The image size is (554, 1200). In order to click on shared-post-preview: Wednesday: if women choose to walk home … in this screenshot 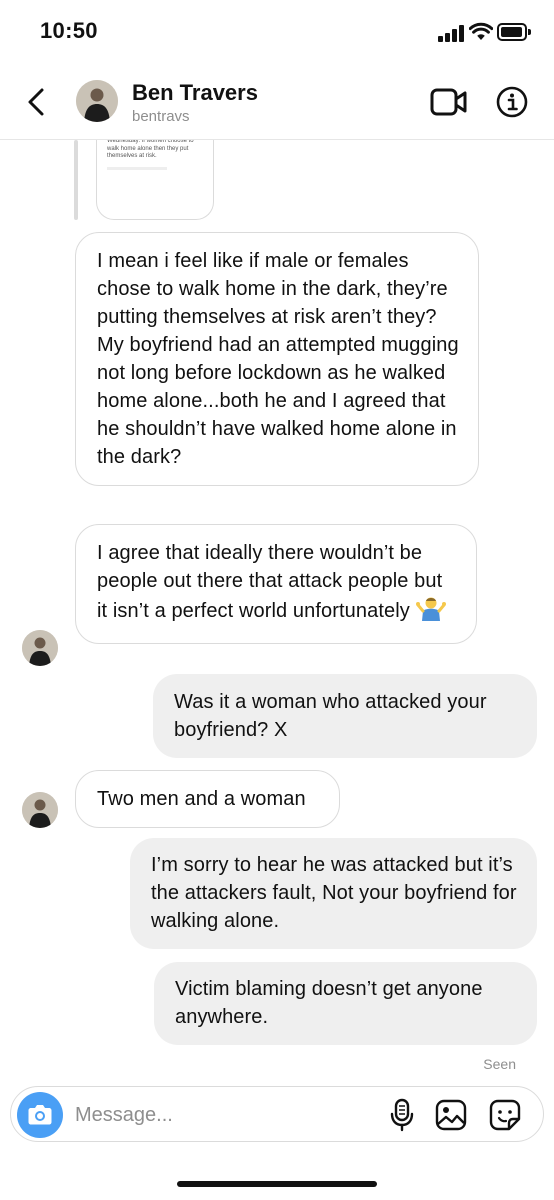, I will do `click(155, 180)`.